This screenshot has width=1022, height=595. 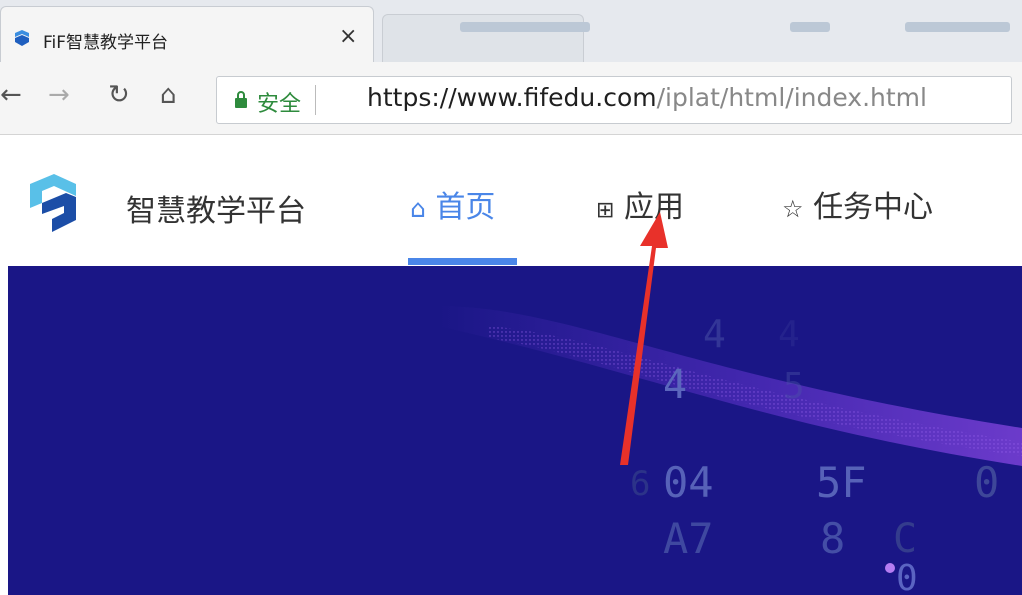 I want to click on nav-label-home: 首页, so click(x=465, y=207).